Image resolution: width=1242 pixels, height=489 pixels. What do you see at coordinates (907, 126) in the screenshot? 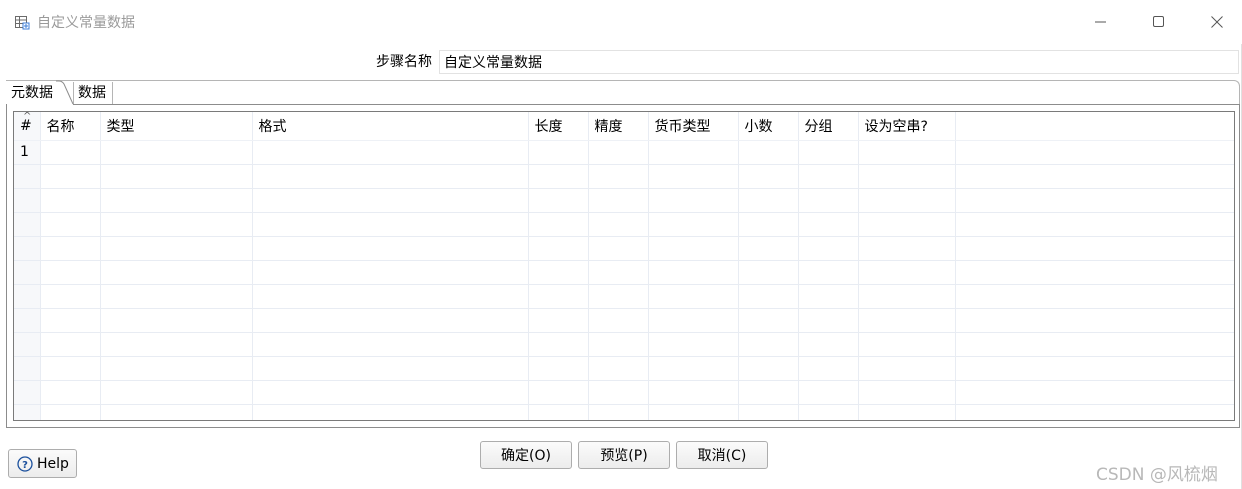
I see `column-header-set-empty: 设为空串?` at bounding box center [907, 126].